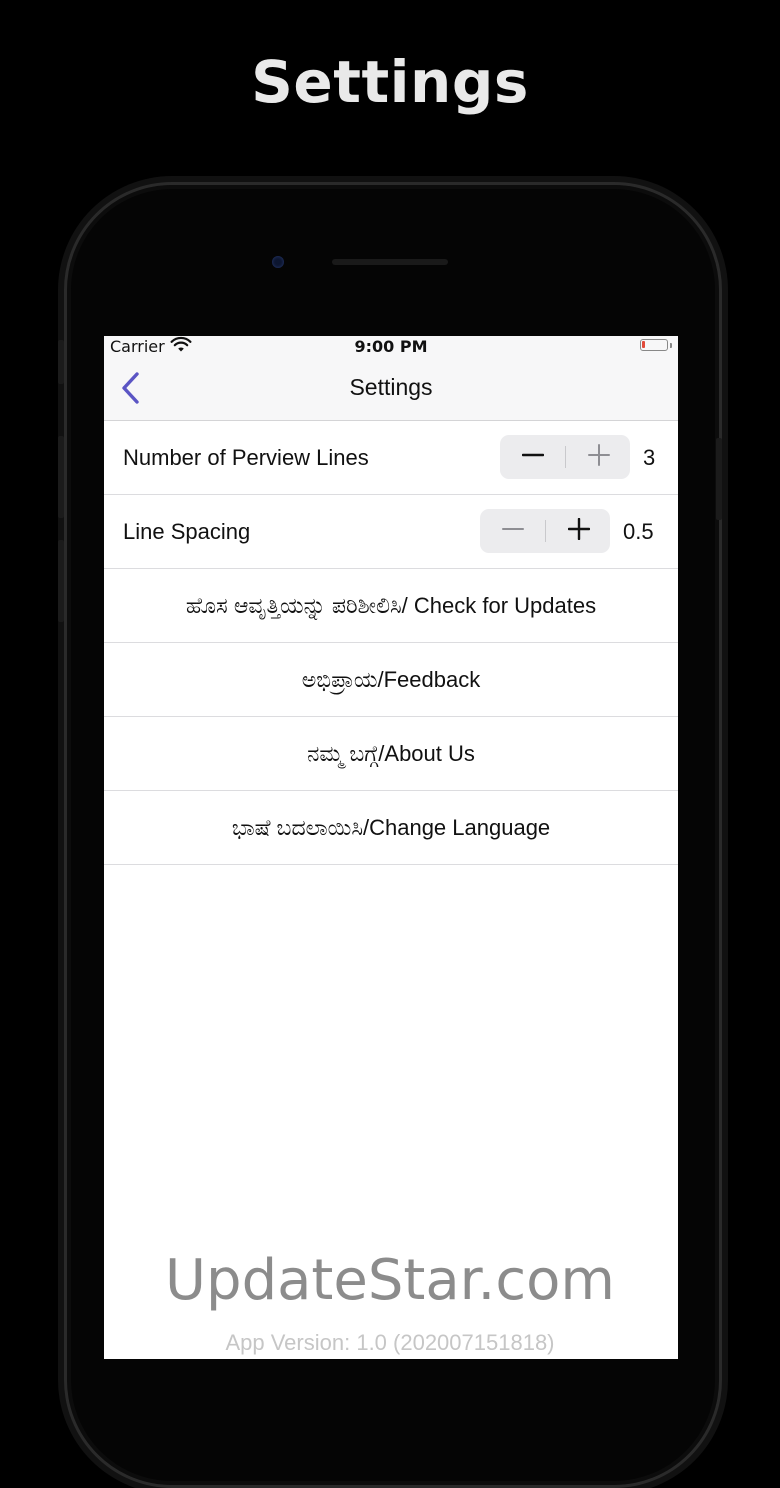  Describe the element at coordinates (246, 457) in the screenshot. I see `preview-lines-label: Number of Perview Lines` at that location.